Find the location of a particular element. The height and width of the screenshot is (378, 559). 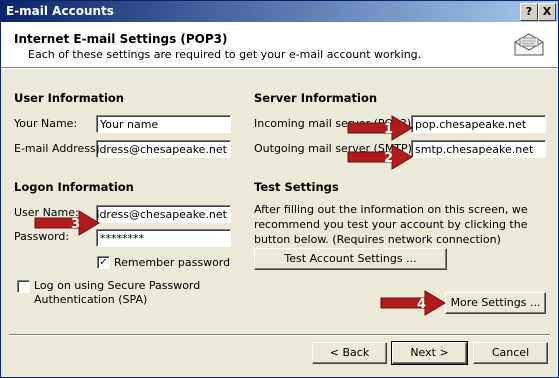

user-name-field: emailaddress@chesapeake.net is located at coordinates (163, 214).